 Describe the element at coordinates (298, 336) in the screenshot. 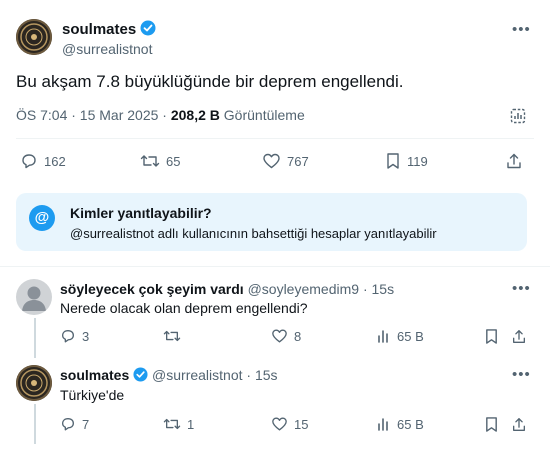

I see `like-count: 8` at that location.